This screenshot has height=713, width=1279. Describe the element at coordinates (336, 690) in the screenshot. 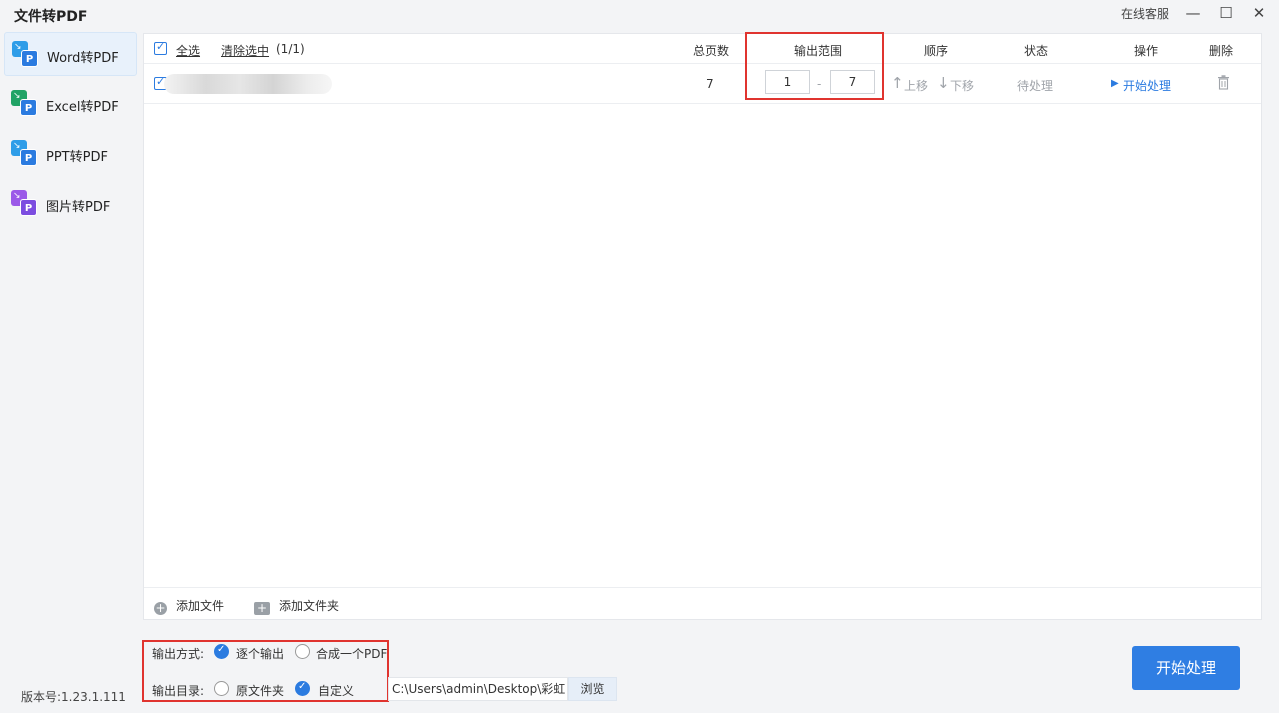

I see `option-custom-folder: 自定义` at that location.